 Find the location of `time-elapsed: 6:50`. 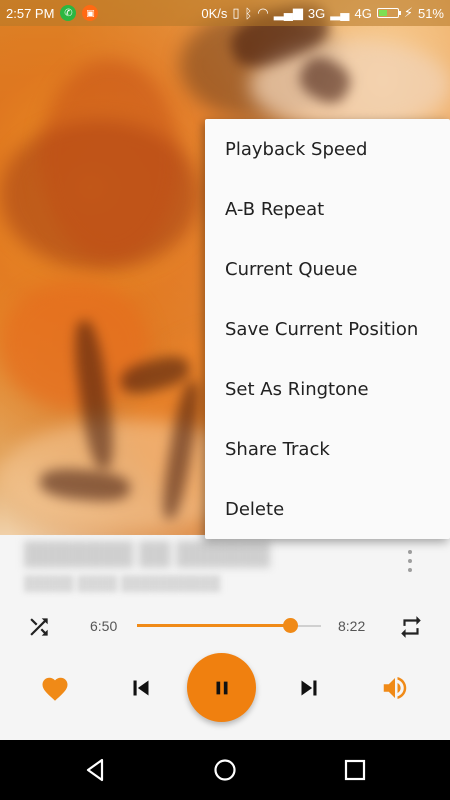

time-elapsed: 6:50 is located at coordinates (104, 626).